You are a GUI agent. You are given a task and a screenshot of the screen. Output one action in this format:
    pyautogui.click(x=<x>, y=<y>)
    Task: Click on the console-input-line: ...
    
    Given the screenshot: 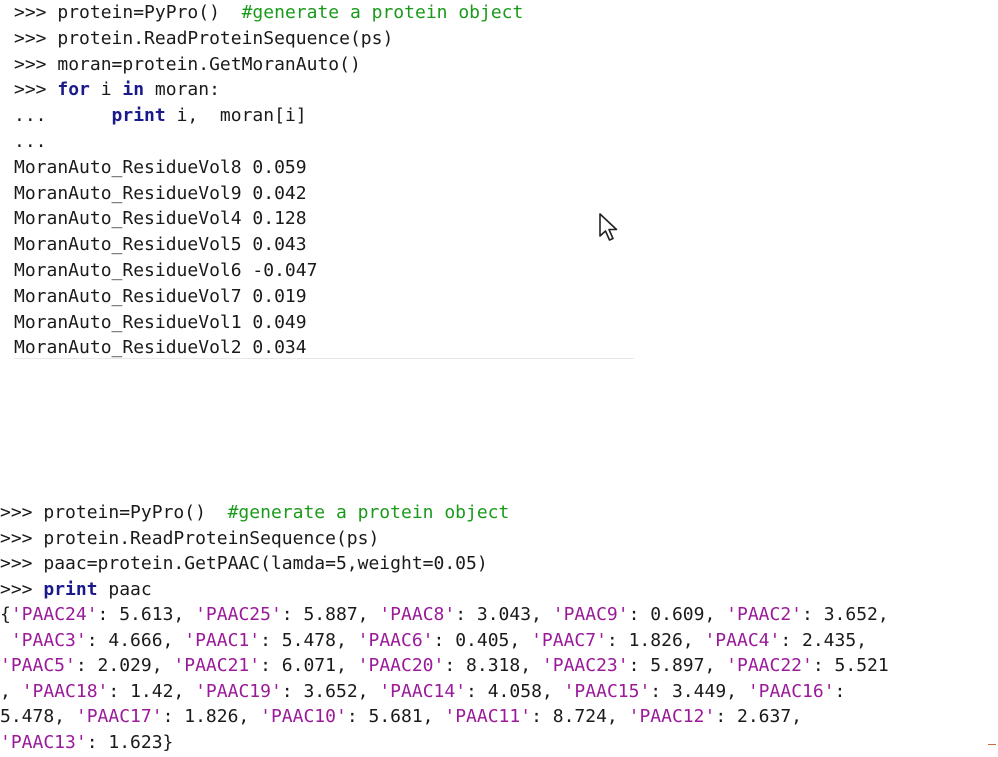 What is the action you would take?
    pyautogui.click(x=324, y=142)
    